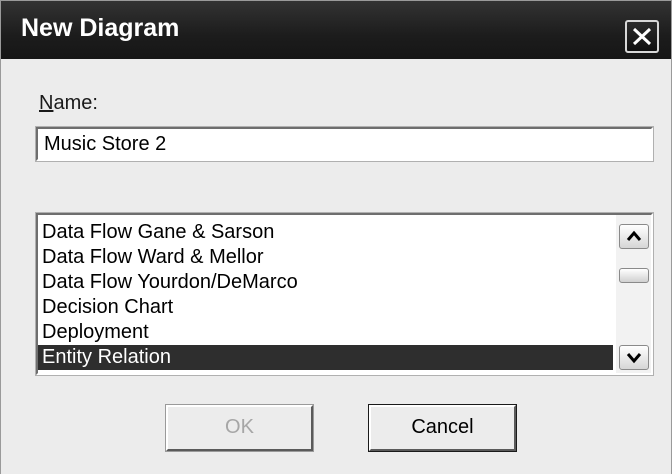 This screenshot has height=474, width=672. I want to click on chevron-up-icon, so click(634, 235).